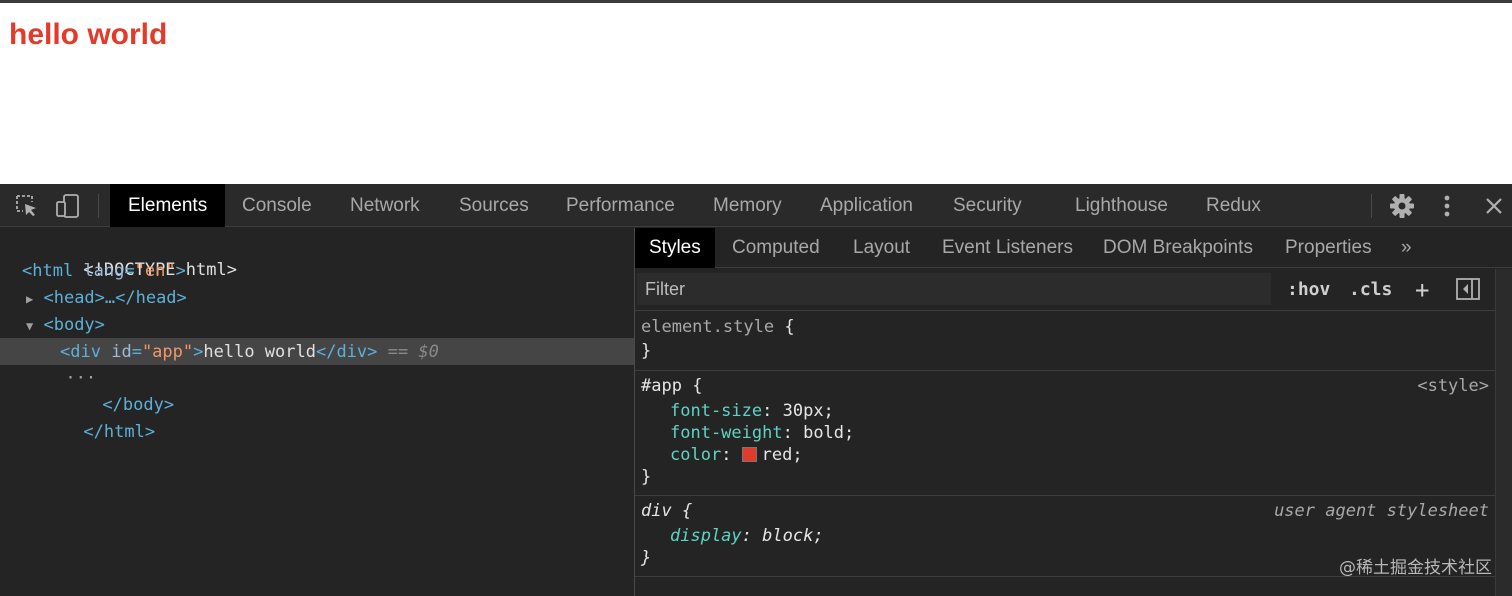  I want to click on hov-toggle-button: :hov, so click(1308, 290).